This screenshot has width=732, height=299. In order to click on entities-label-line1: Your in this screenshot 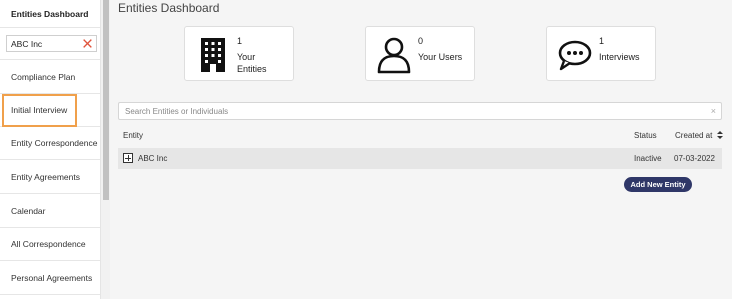, I will do `click(246, 57)`.